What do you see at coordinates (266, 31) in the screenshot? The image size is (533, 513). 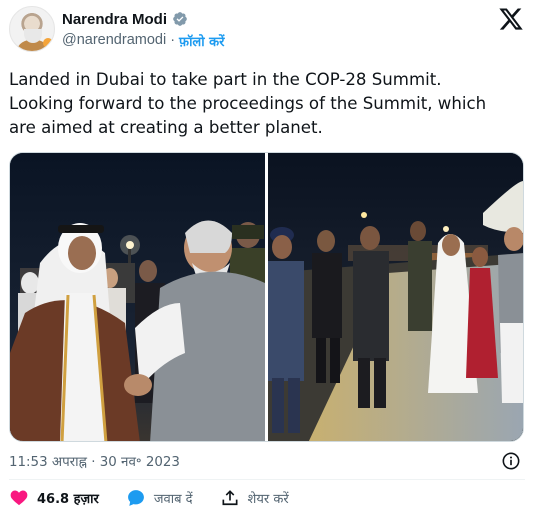 I see `tweet-header: Narendra Modi @narendramodi · फ़ॉलो करें` at bounding box center [266, 31].